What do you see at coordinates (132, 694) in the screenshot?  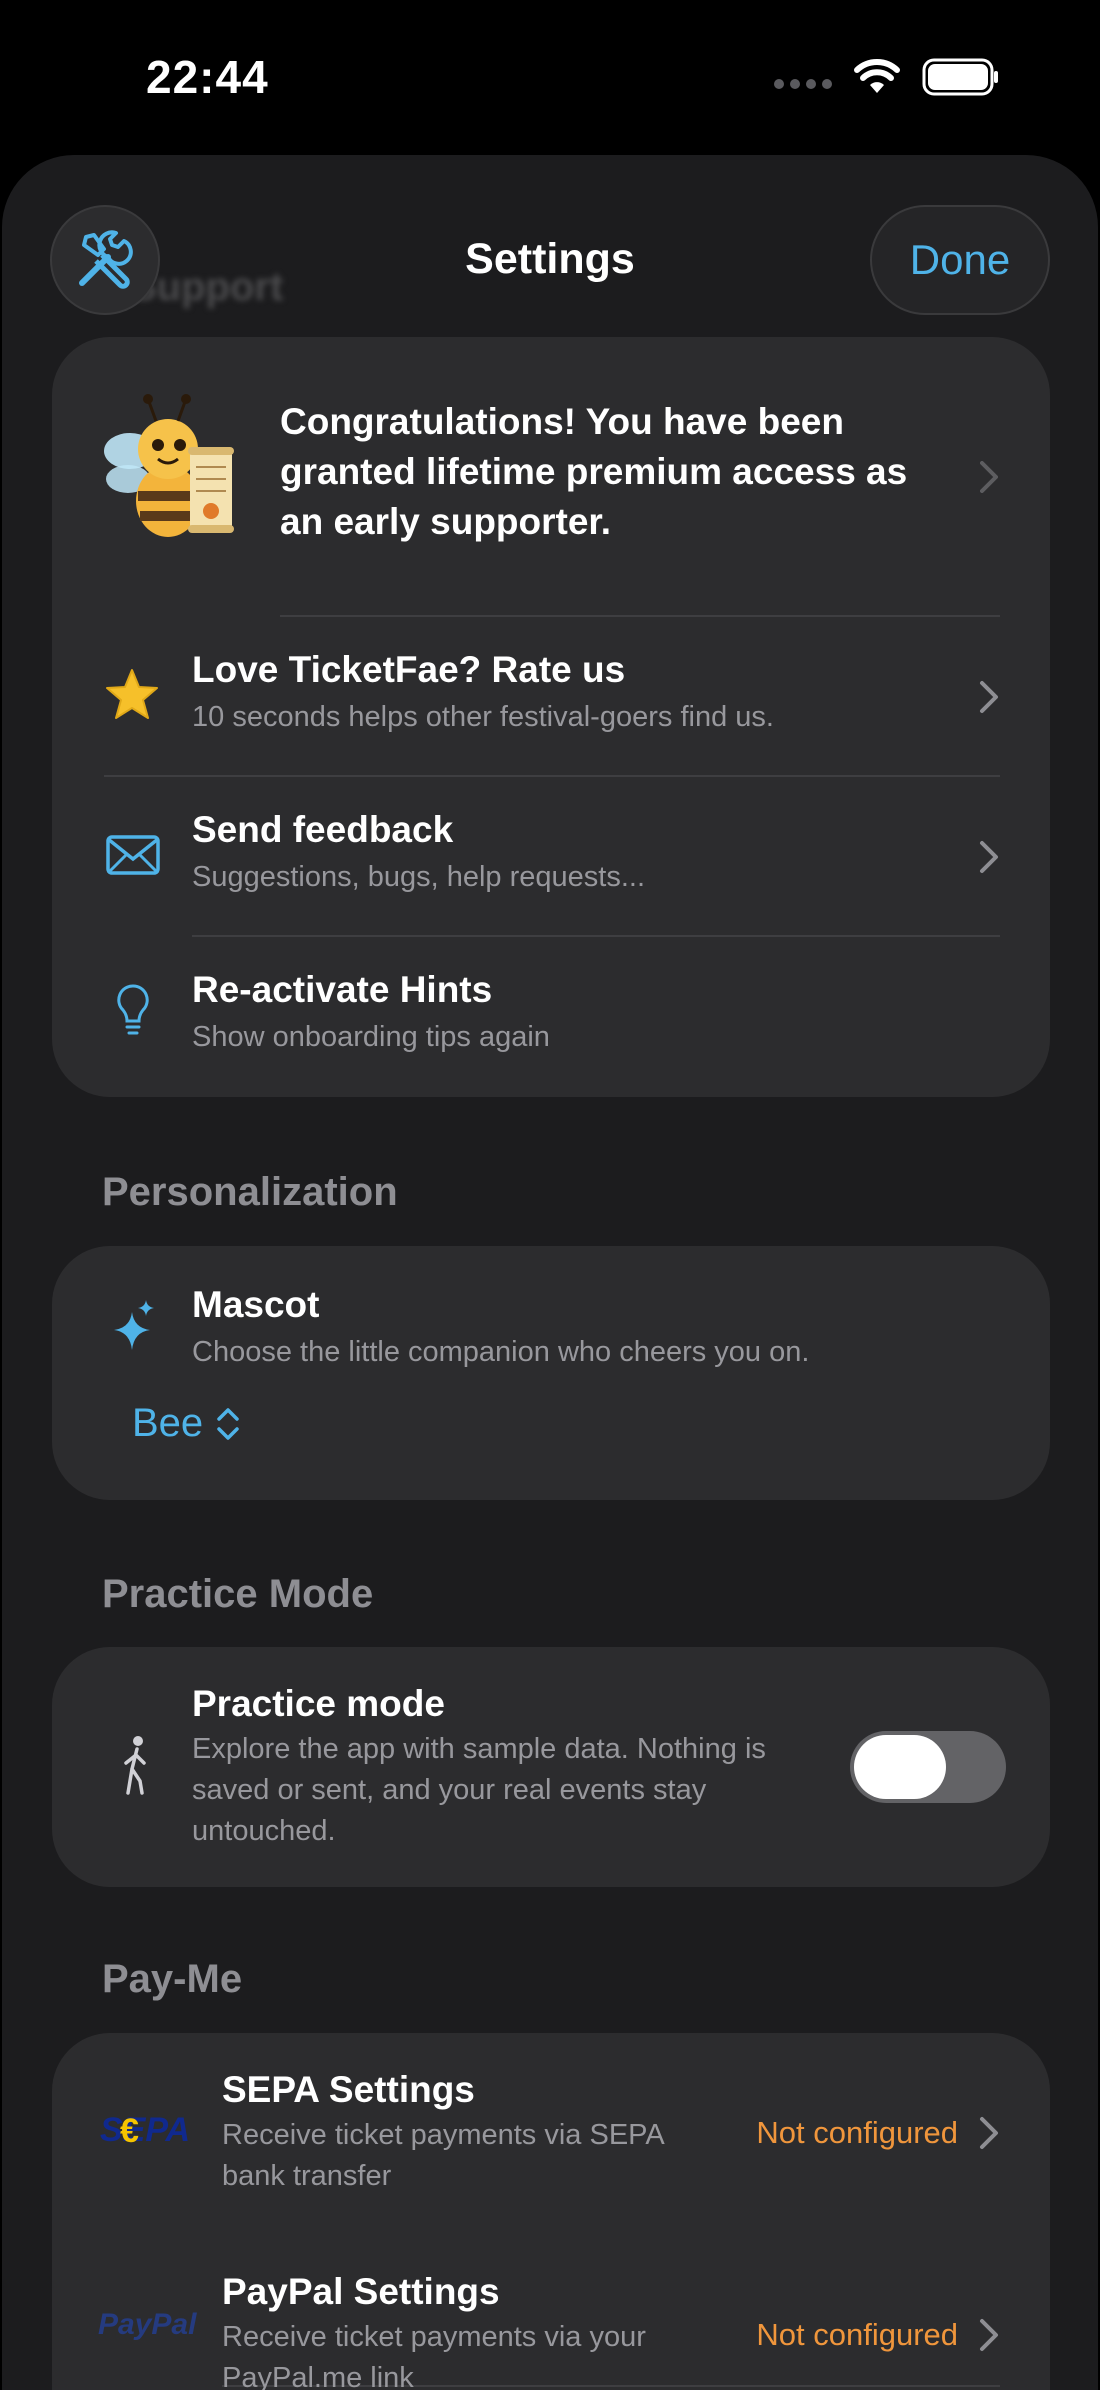 I see `star-icon` at bounding box center [132, 694].